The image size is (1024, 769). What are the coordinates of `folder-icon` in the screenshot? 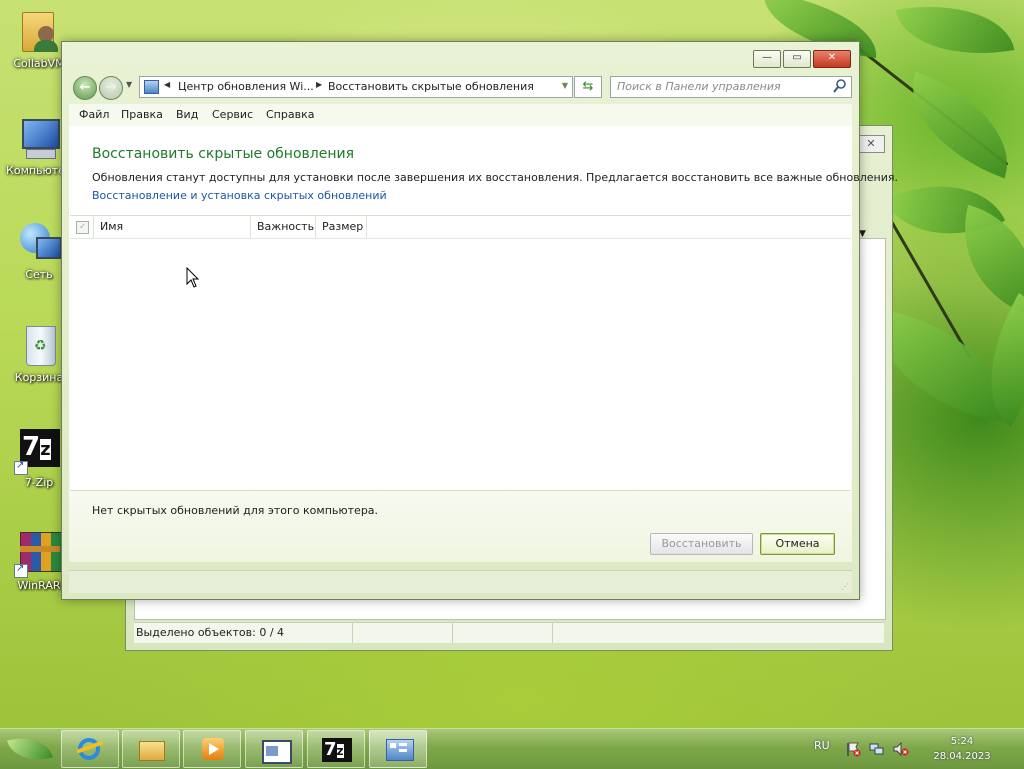 It's located at (151, 749).